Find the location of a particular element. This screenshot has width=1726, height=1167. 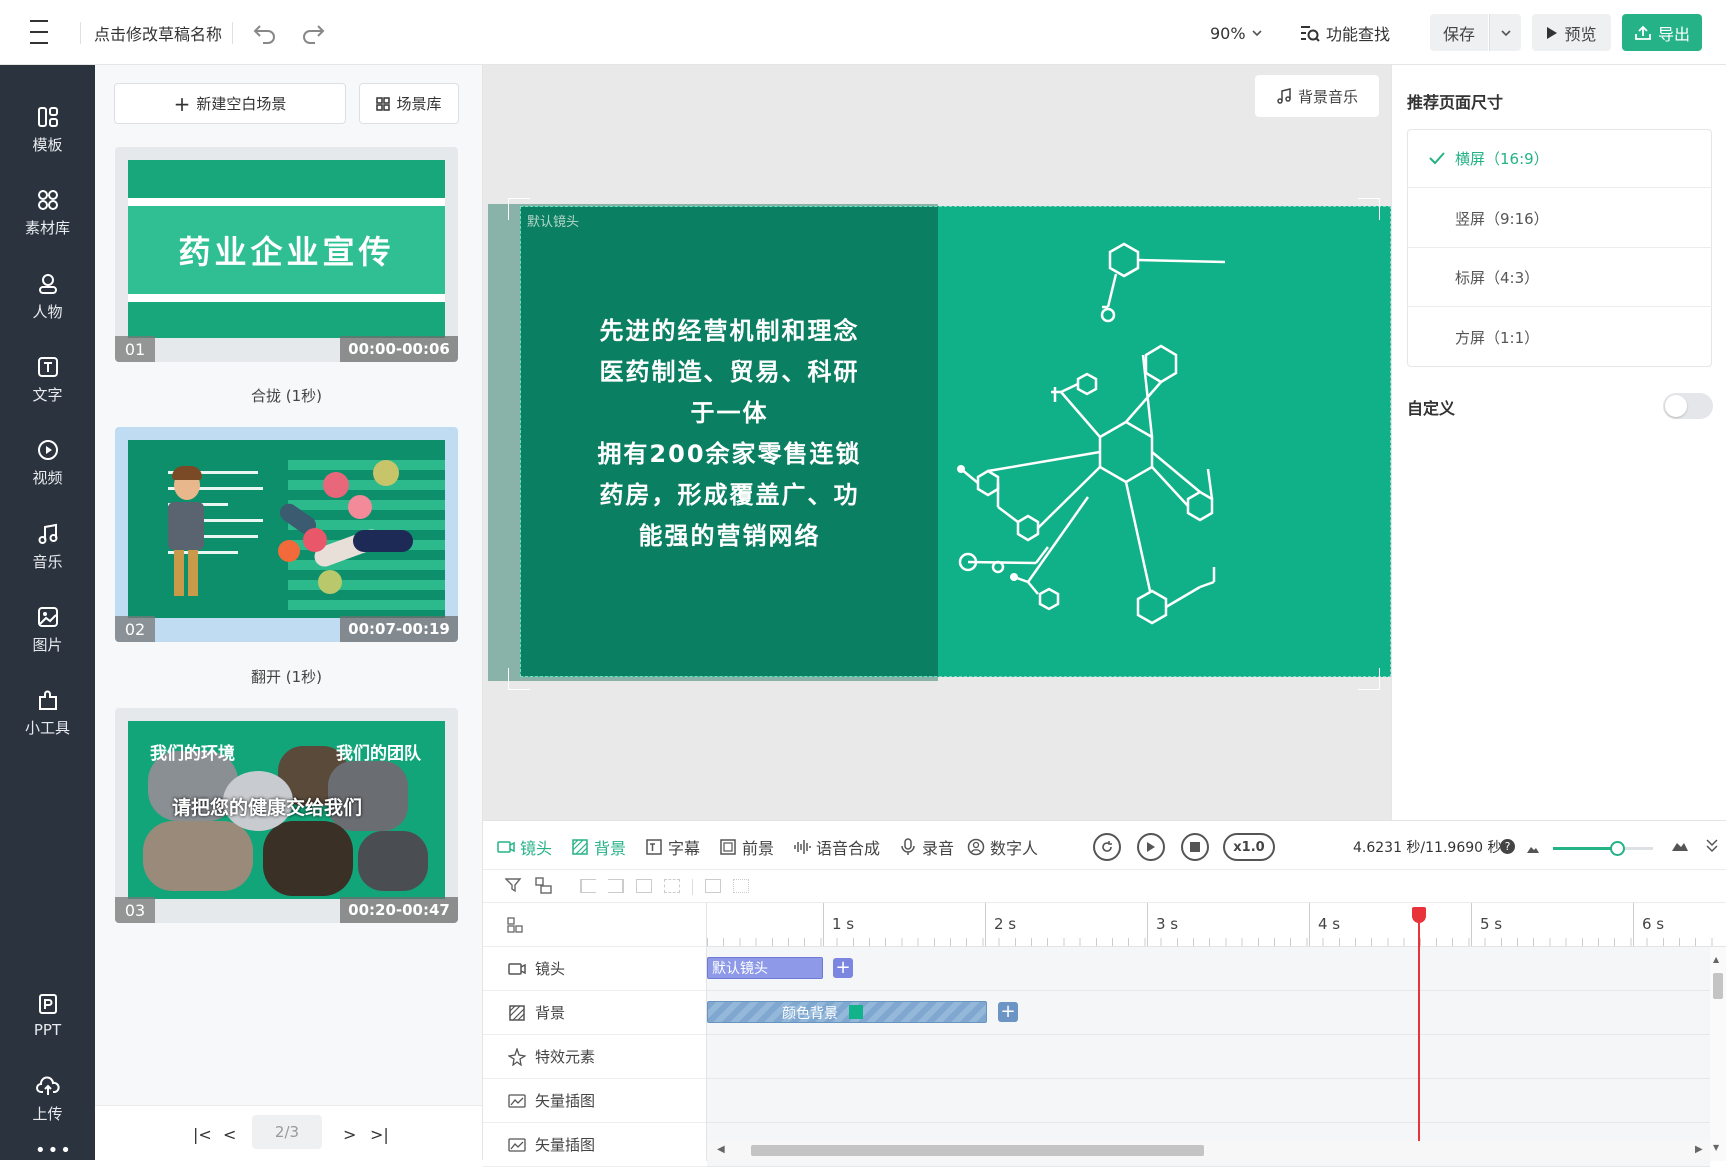

tab-label: 背景 is located at coordinates (610, 848).